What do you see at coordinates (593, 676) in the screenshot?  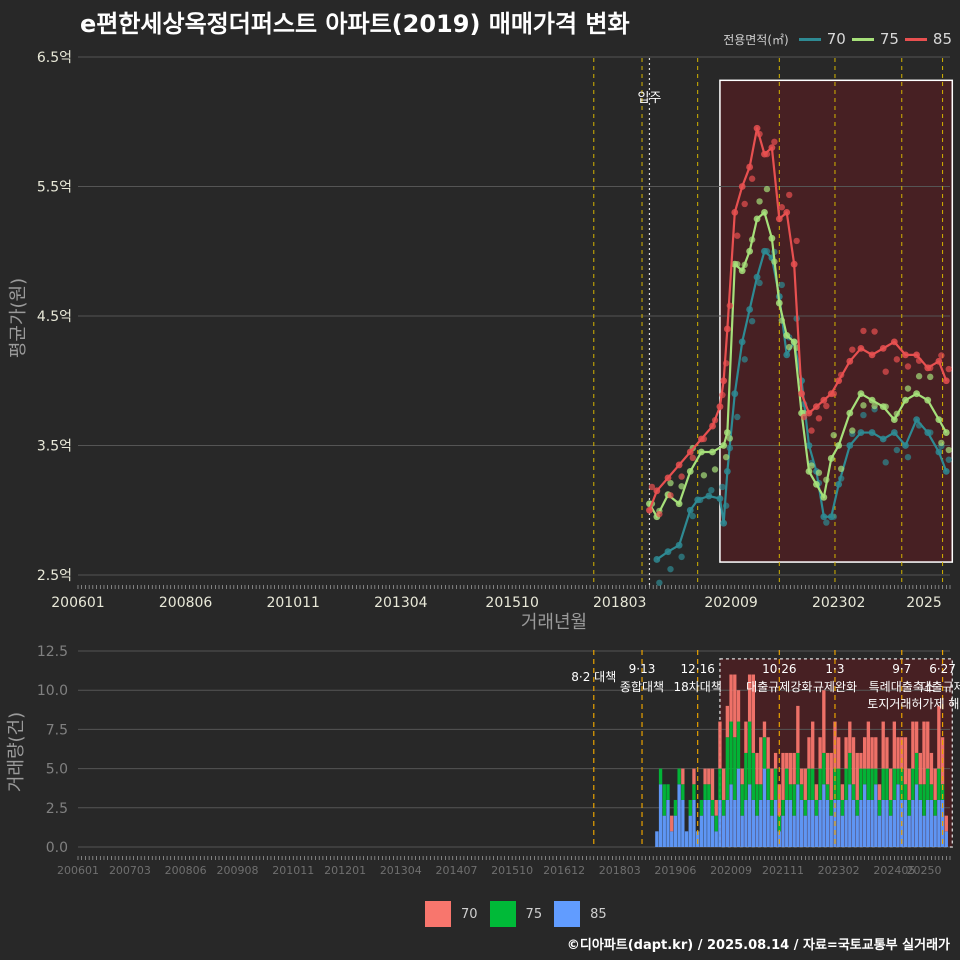 I see `policy-label: 8·2 대책` at bounding box center [593, 676].